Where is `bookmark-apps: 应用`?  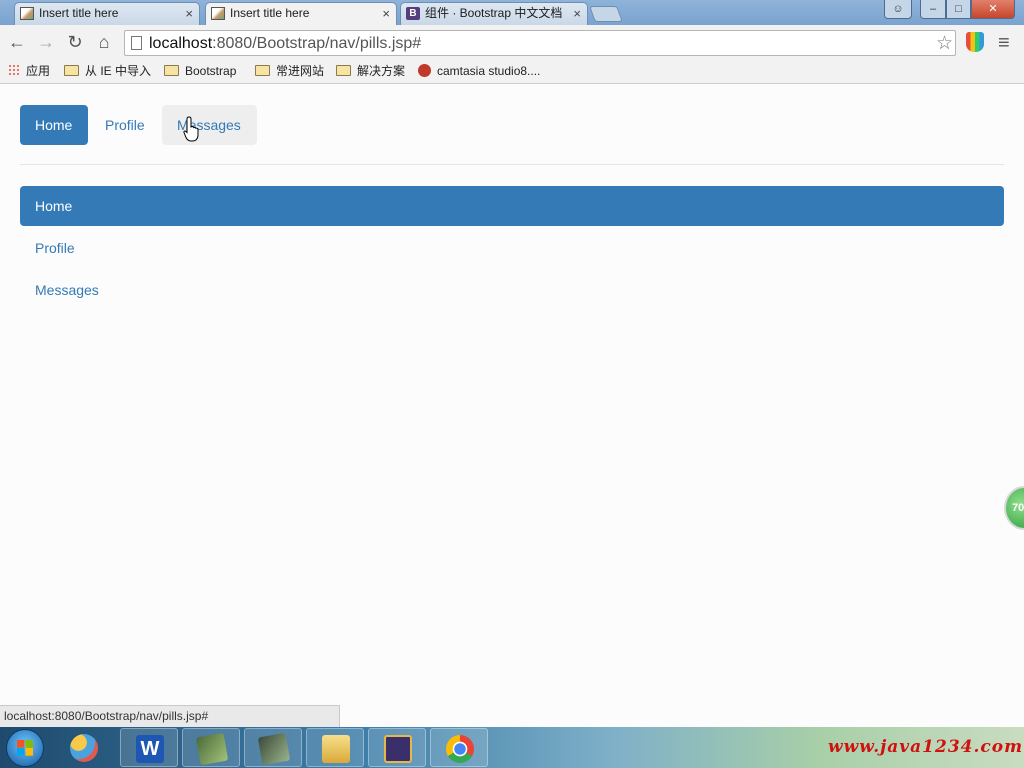
bookmark-apps: 应用 is located at coordinates (29, 71).